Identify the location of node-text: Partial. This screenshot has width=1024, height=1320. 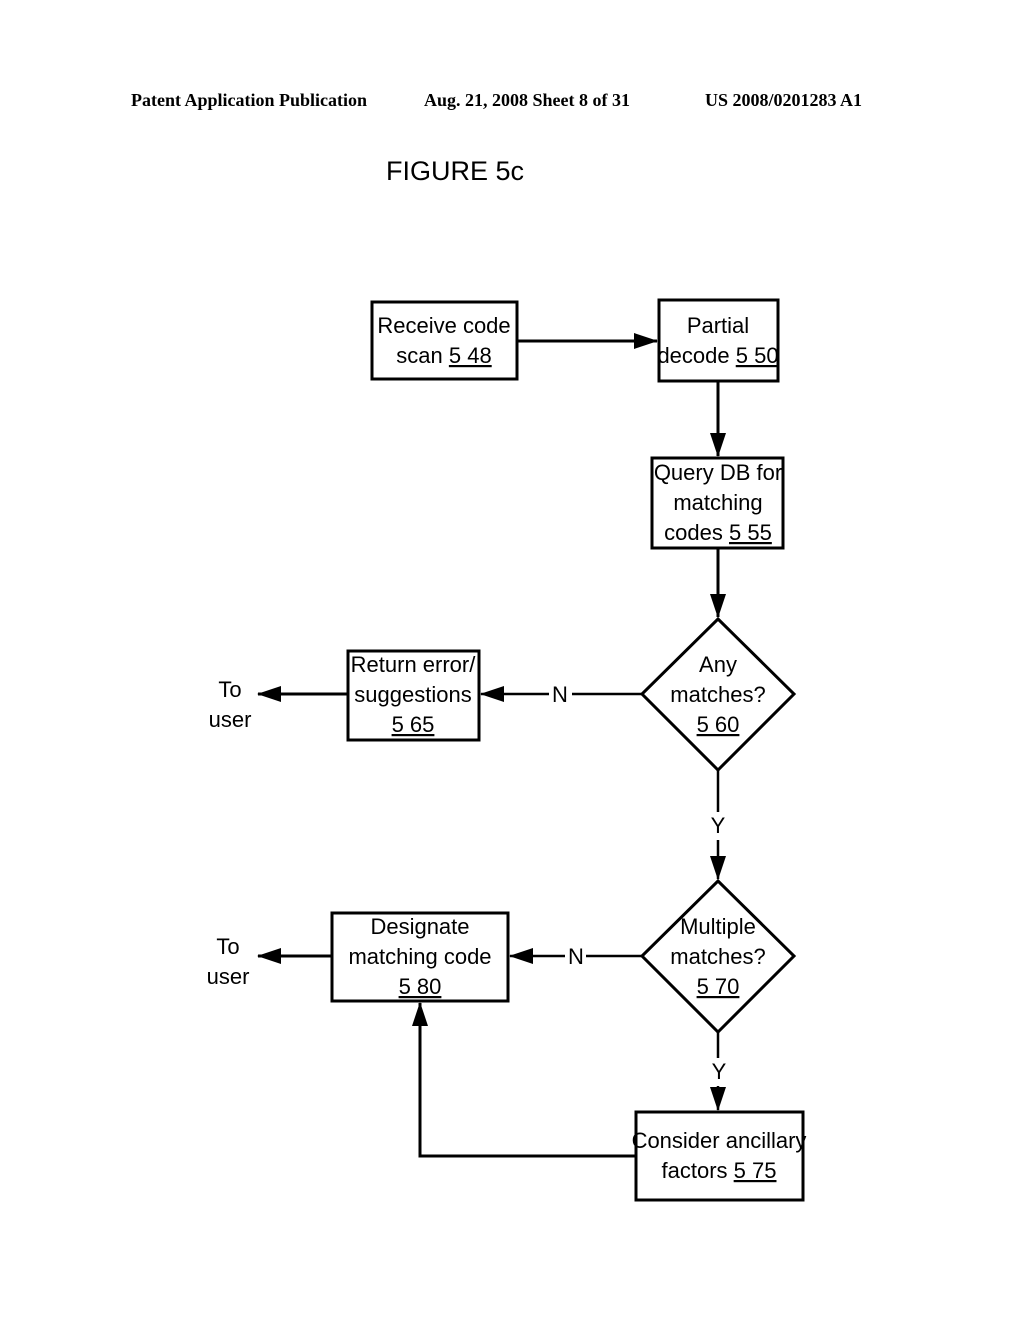
(718, 325).